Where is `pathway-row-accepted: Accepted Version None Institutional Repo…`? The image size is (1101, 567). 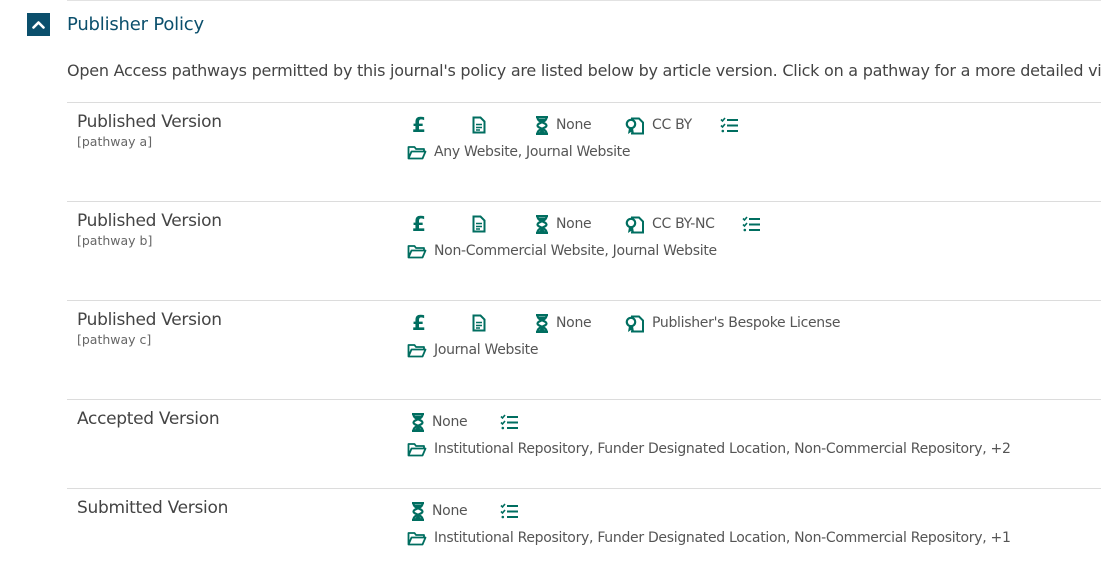
pathway-row-accepted: Accepted Version None Institutional Repo… is located at coordinates (584, 444).